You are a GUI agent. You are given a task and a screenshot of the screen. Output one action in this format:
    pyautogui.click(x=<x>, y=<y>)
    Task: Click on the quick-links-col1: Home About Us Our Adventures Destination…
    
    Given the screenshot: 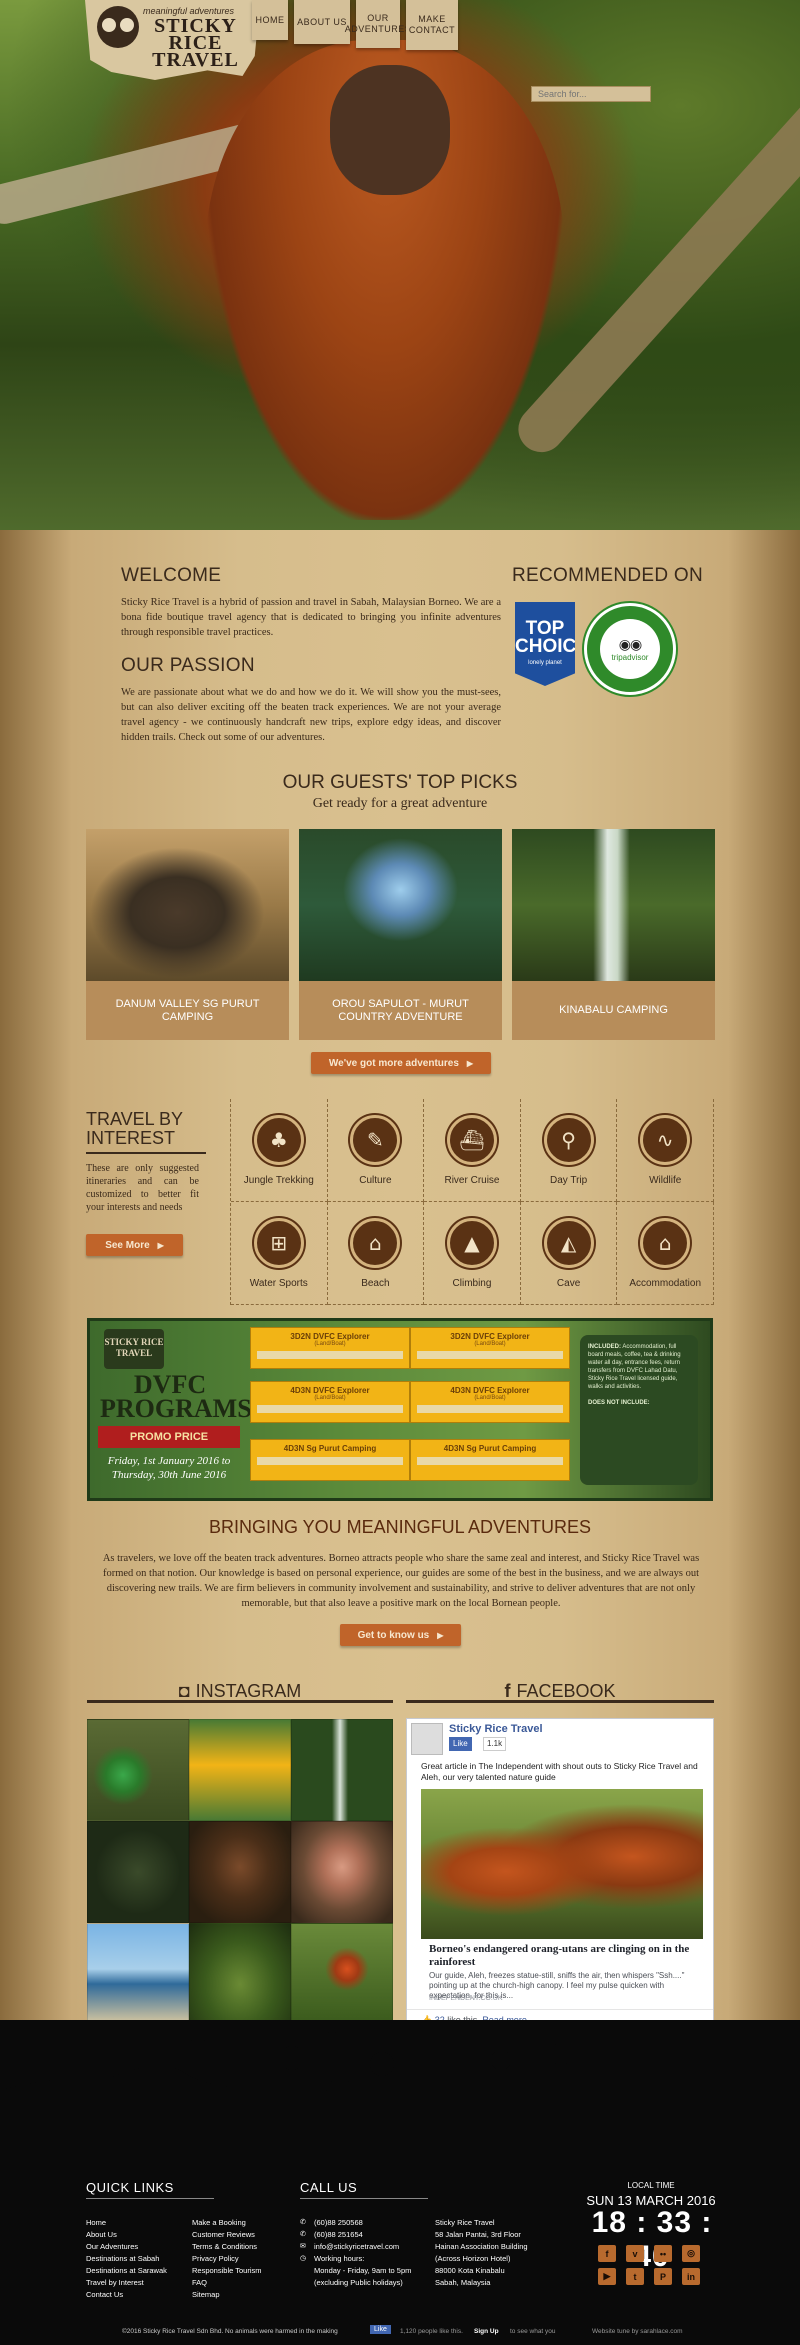 What is the action you would take?
    pyautogui.click(x=126, y=2259)
    